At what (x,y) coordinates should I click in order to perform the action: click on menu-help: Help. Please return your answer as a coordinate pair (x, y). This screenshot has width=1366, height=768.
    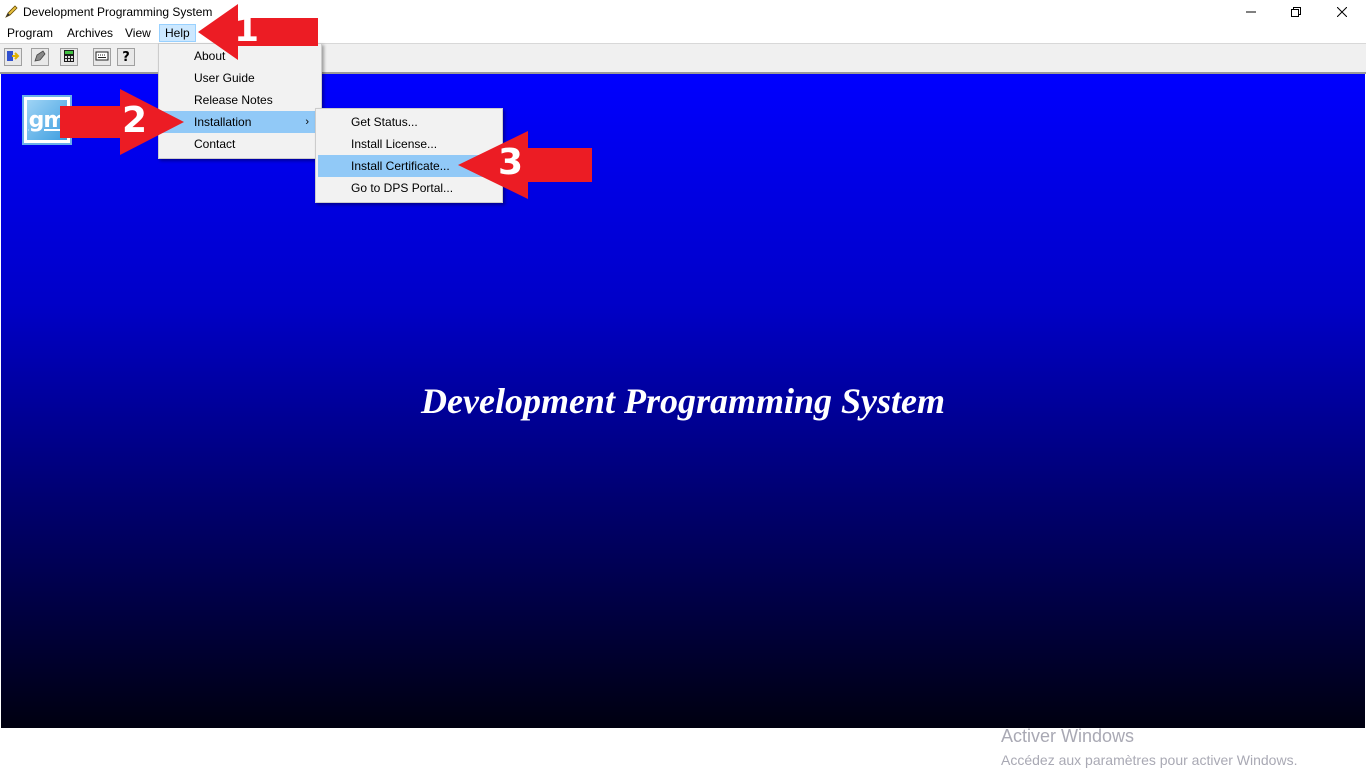
    Looking at the image, I should click on (177, 33).